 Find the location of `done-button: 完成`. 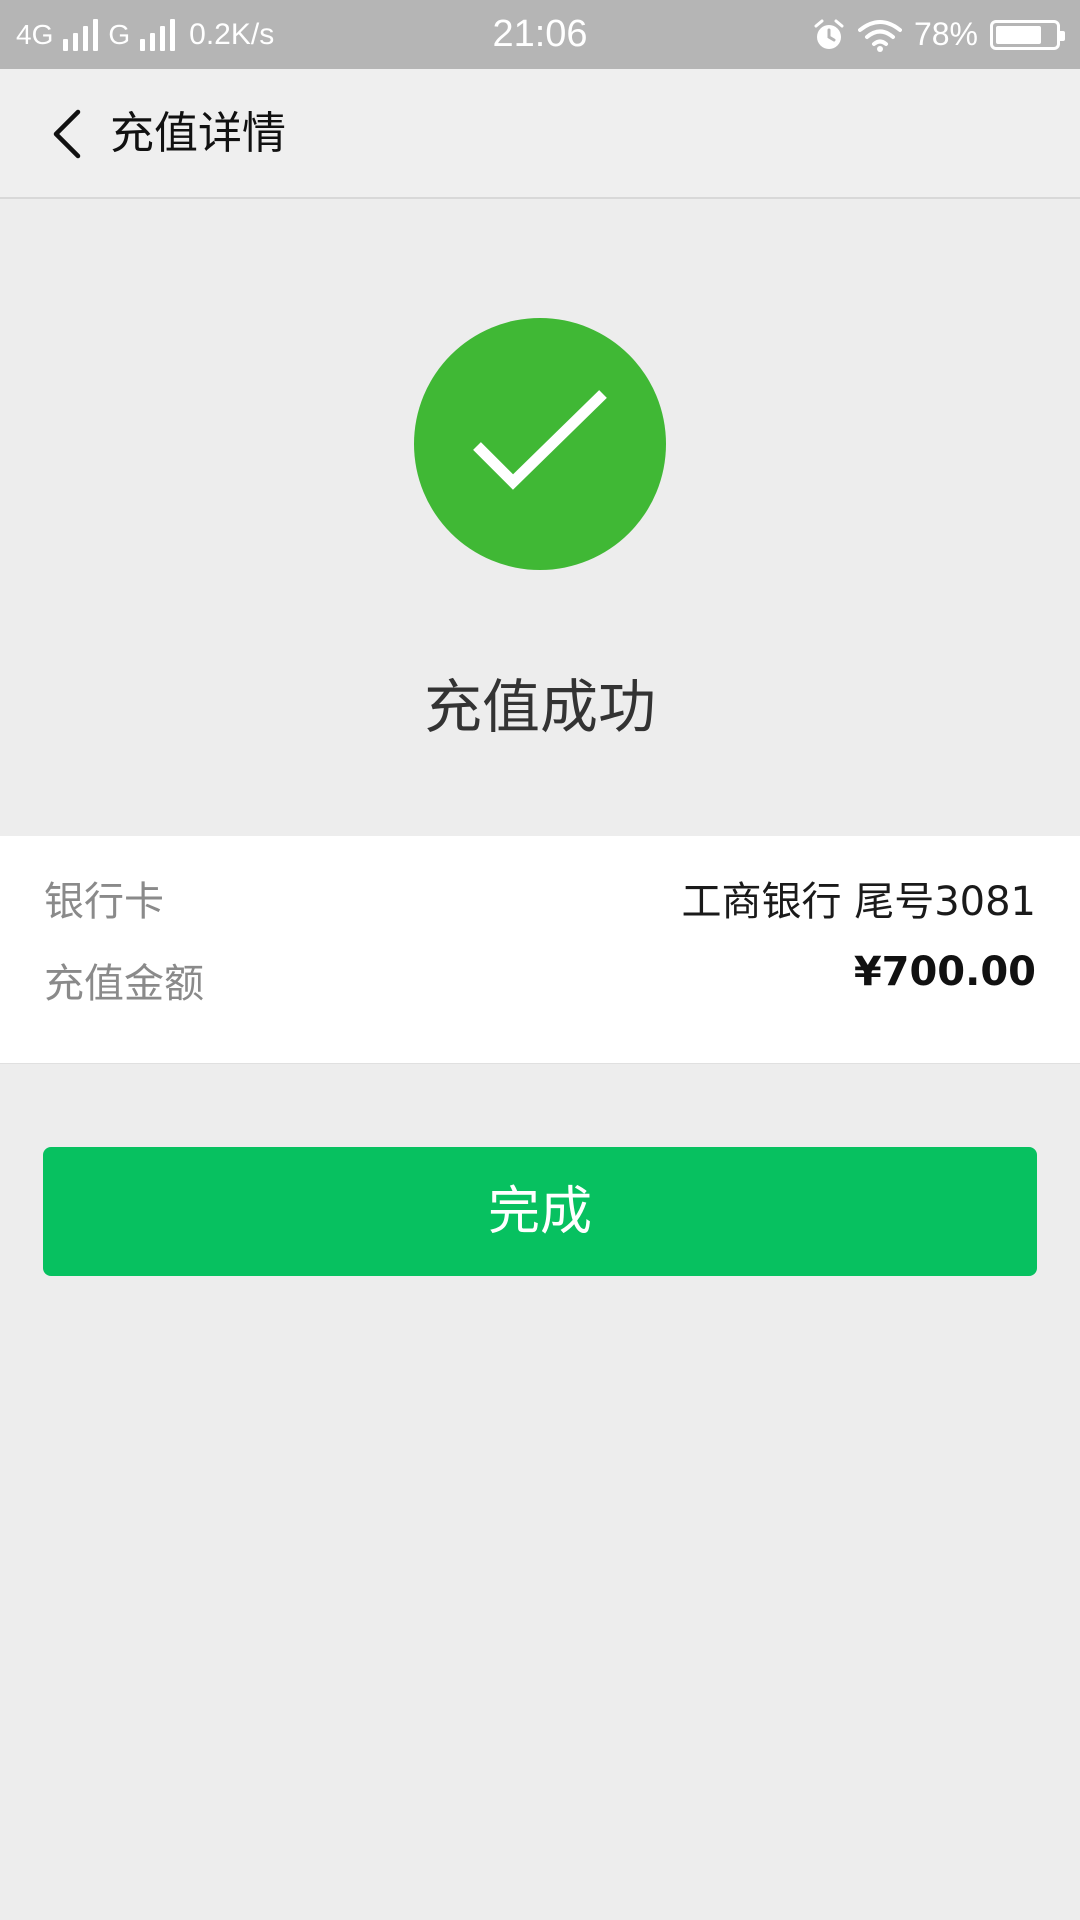

done-button: 完成 is located at coordinates (540, 1211).